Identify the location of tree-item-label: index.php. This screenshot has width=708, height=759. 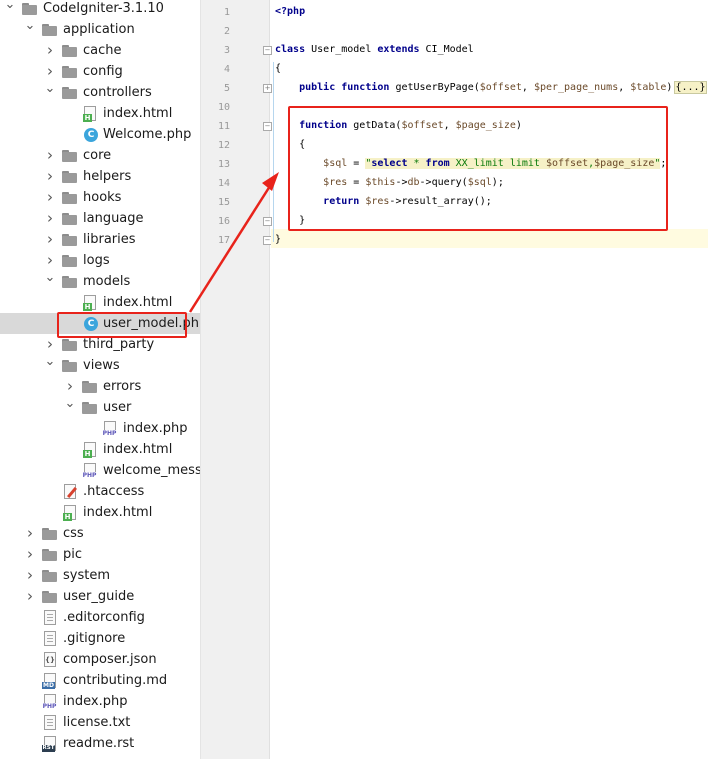
(95, 701).